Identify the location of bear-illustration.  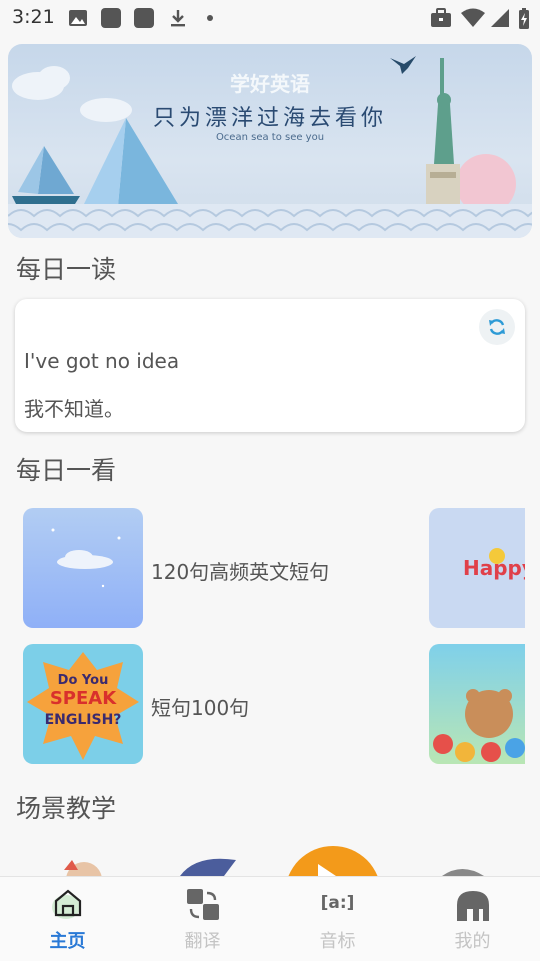
(479, 725).